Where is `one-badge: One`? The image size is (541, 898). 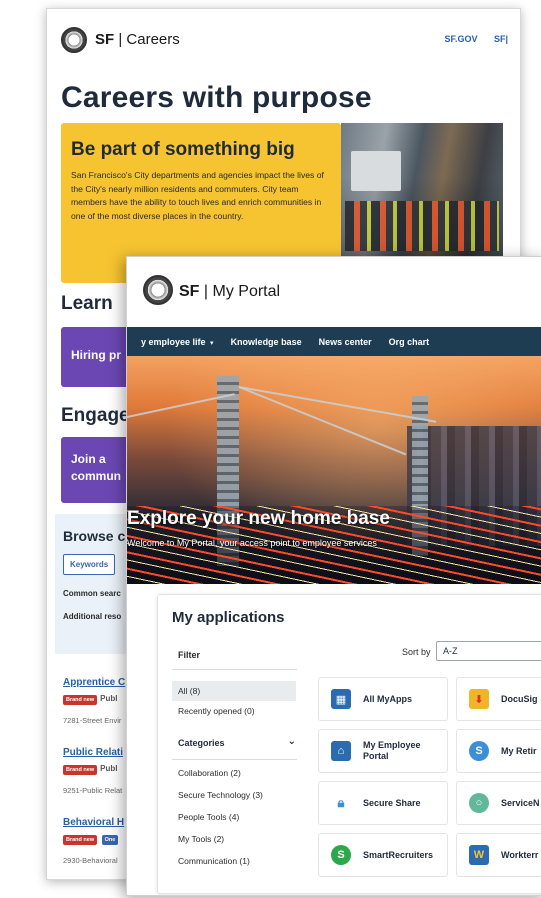 one-badge: One is located at coordinates (110, 840).